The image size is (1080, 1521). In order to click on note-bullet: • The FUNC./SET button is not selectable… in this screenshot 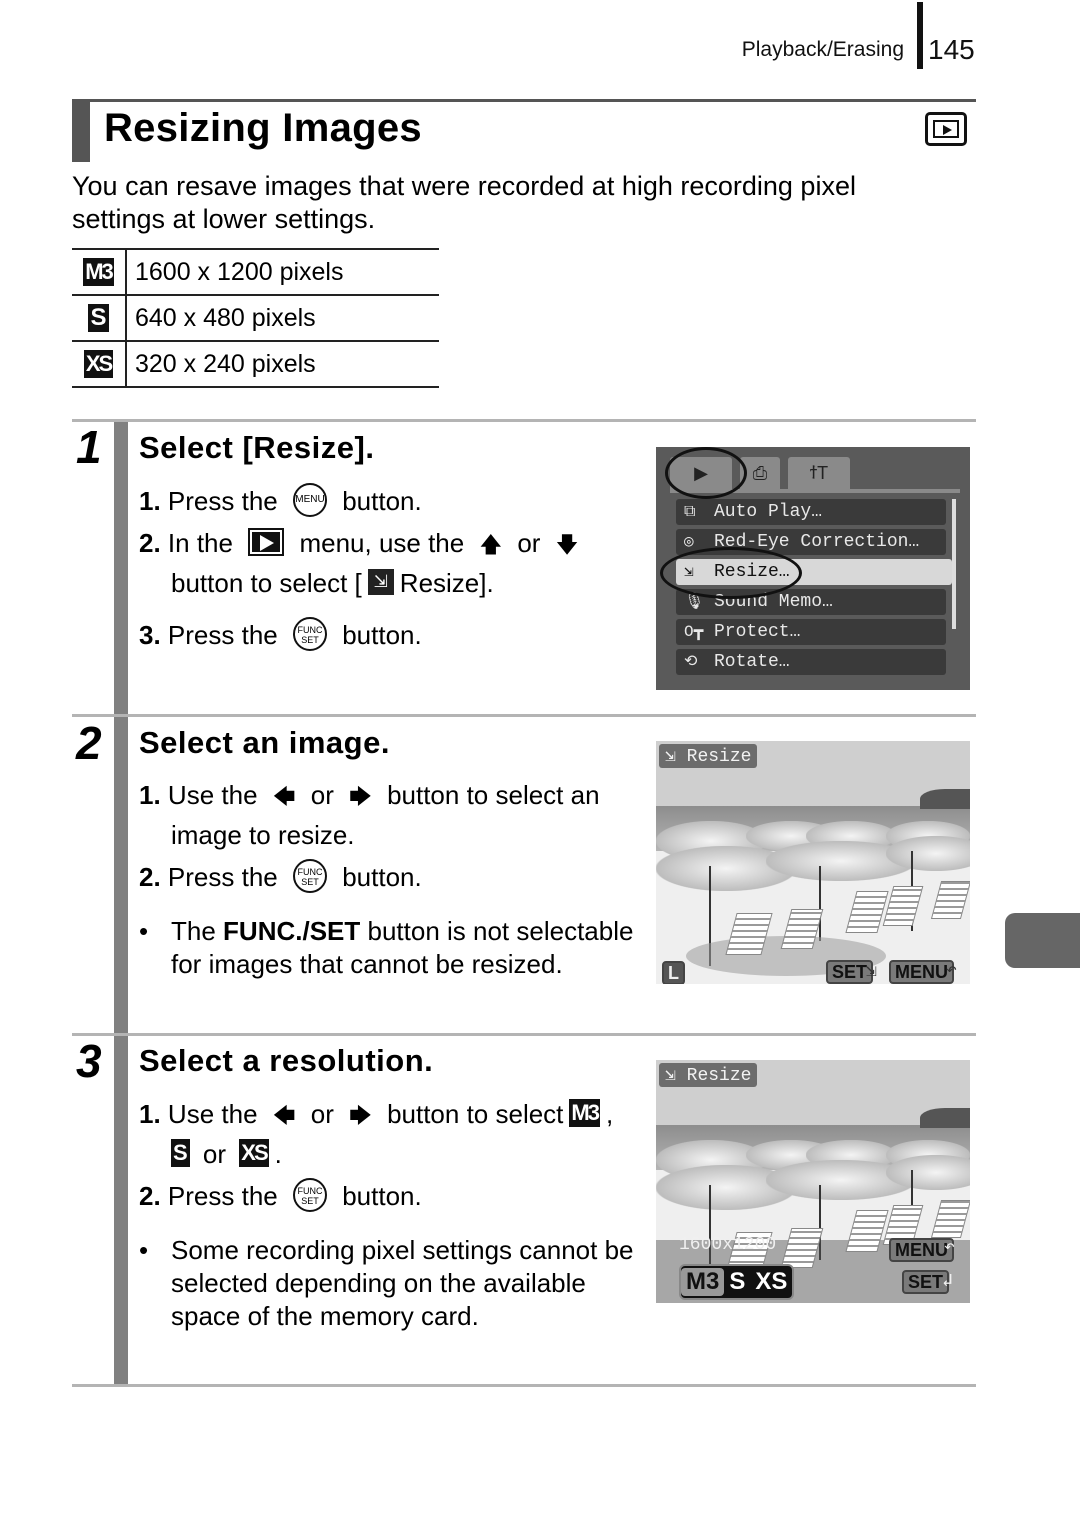, I will do `click(386, 947)`.